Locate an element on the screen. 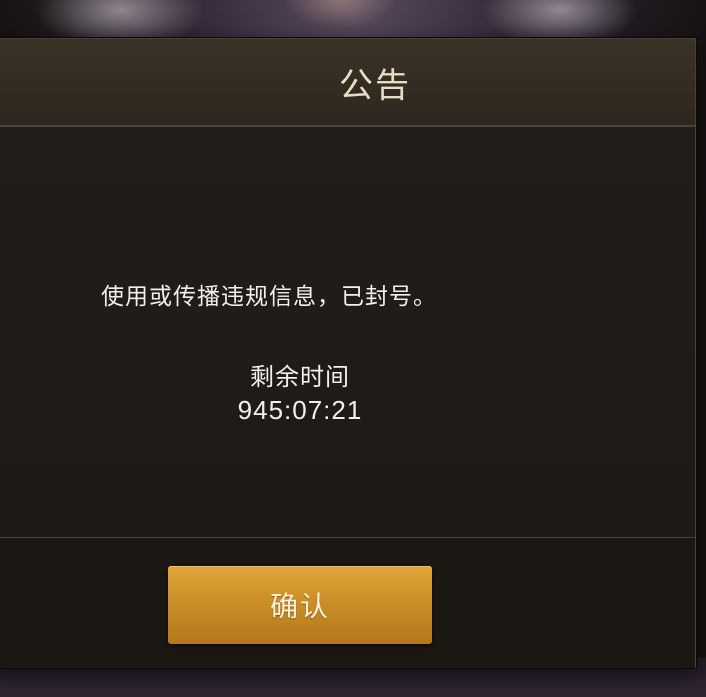  remaining-time-label: 剩余时间 is located at coordinates (300, 377).